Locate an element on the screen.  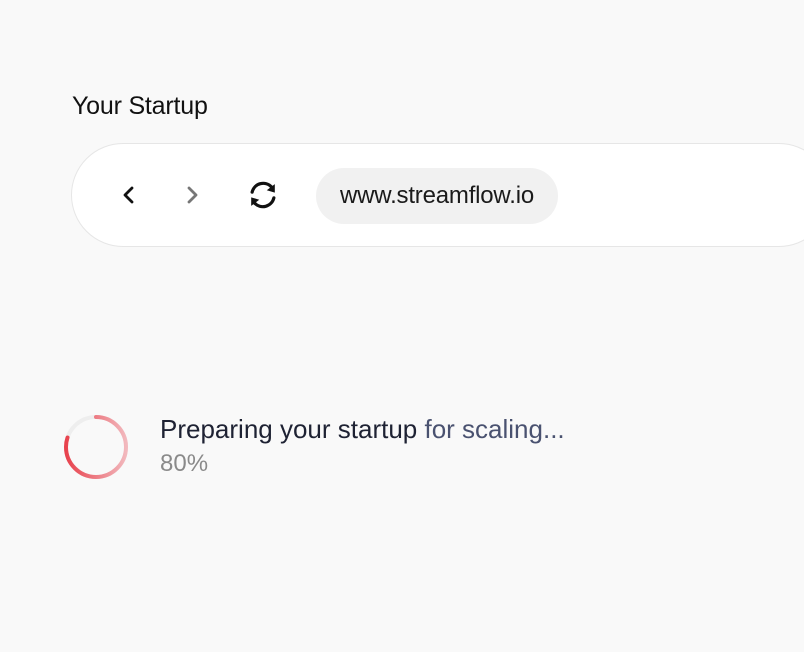
forward-button is located at coordinates (192, 195).